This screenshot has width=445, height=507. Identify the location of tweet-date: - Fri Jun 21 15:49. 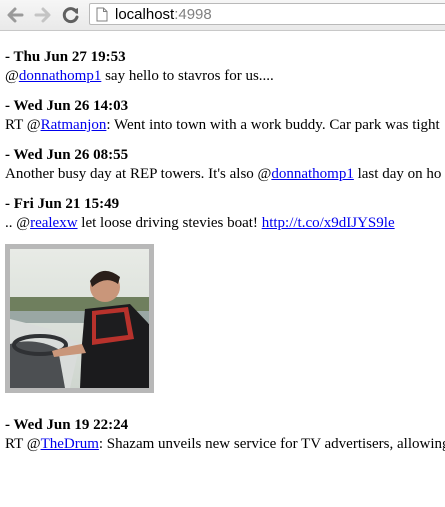
(62, 204).